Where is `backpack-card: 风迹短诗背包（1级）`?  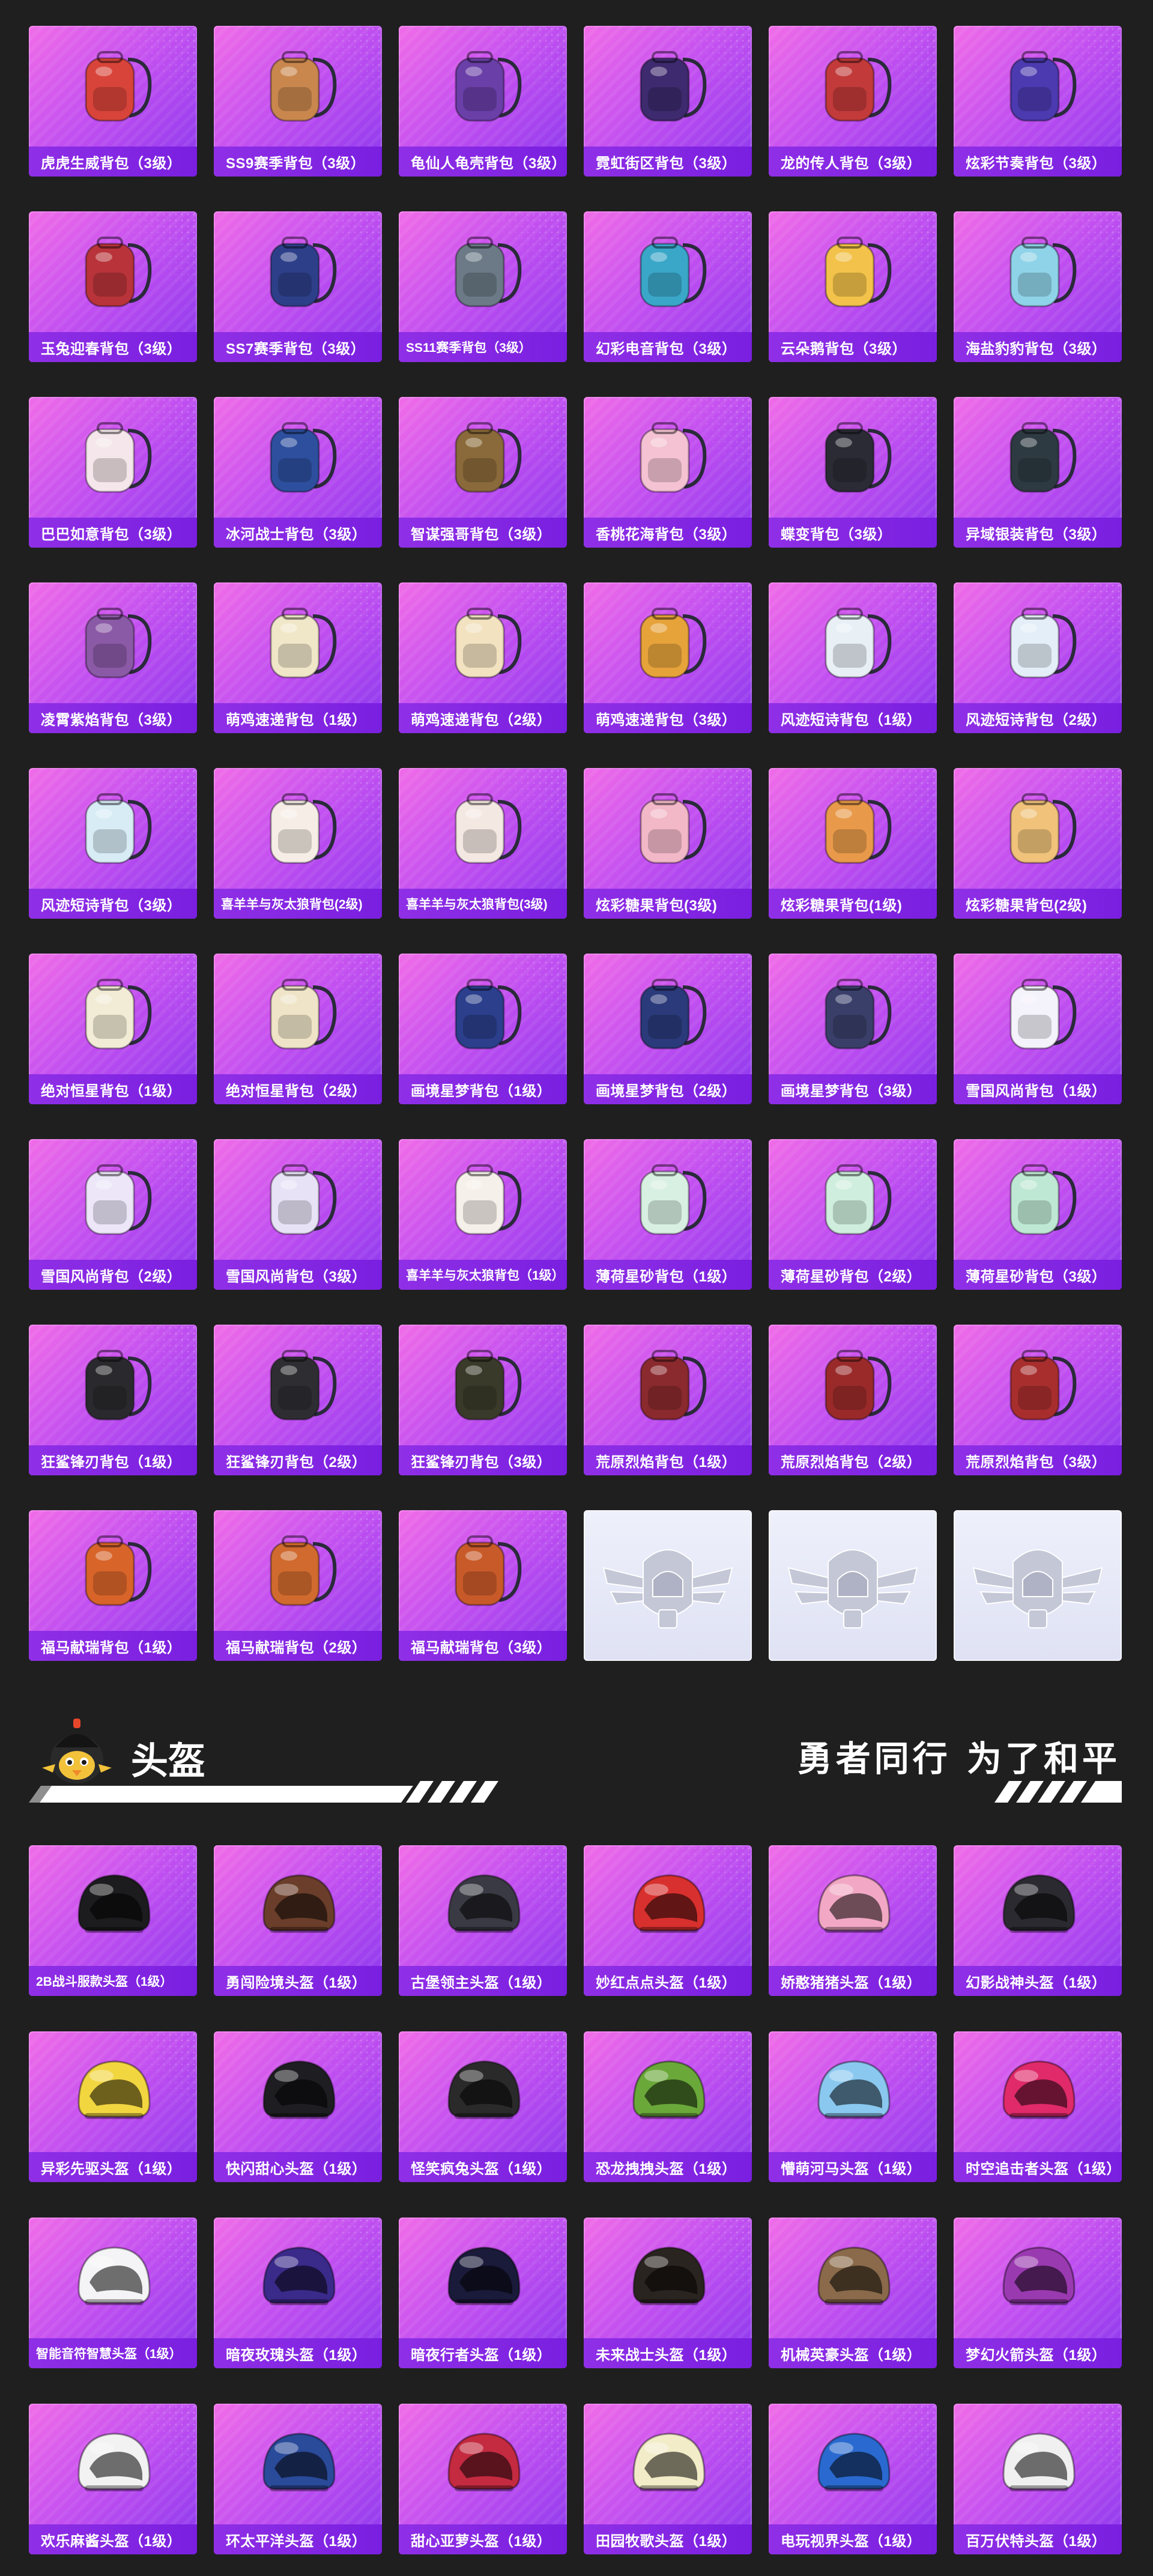
backpack-card: 风迹短诗背包（1级） is located at coordinates (853, 657).